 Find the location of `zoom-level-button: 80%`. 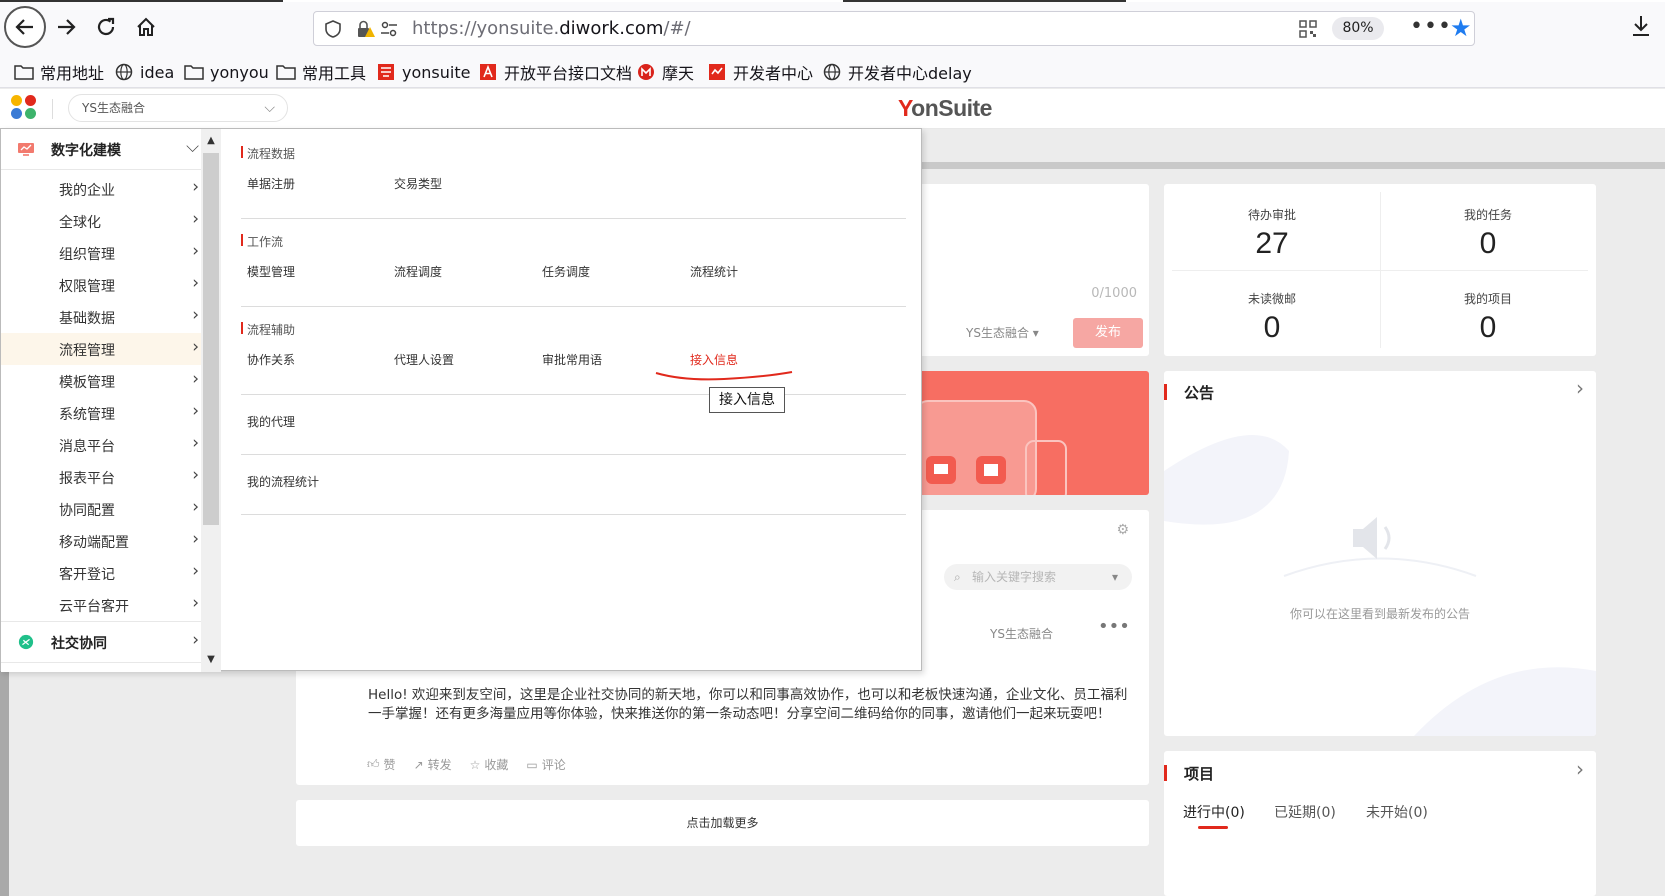

zoom-level-button: 80% is located at coordinates (1358, 28).